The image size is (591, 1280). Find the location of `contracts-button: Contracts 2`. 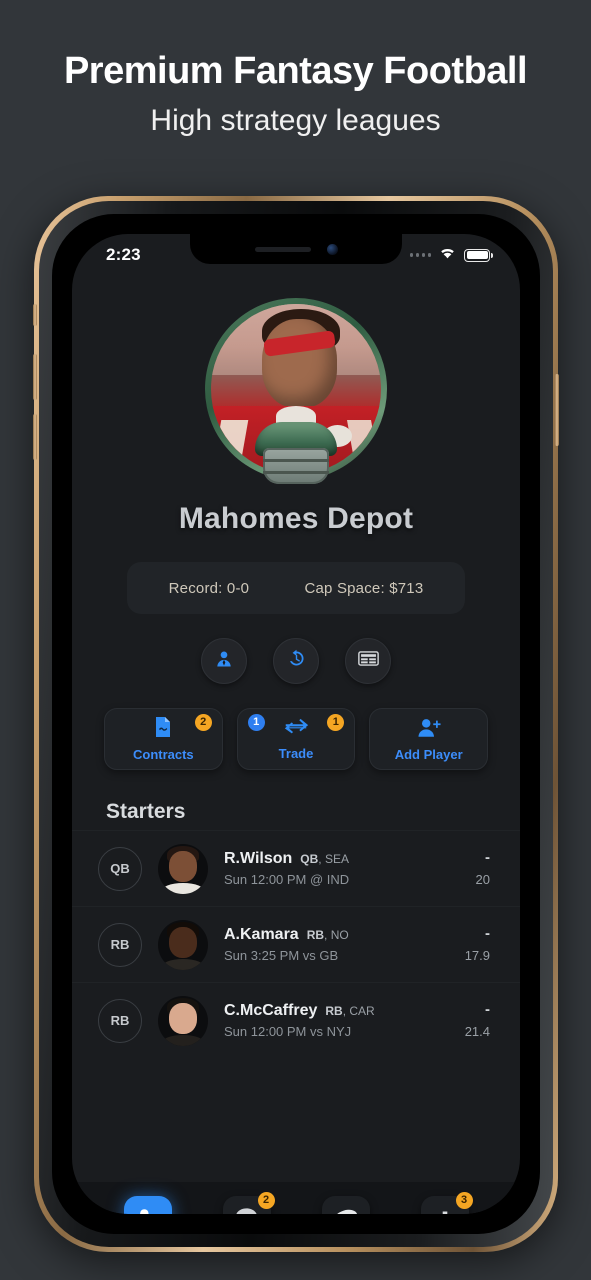

contracts-button: Contracts 2 is located at coordinates (163, 739).